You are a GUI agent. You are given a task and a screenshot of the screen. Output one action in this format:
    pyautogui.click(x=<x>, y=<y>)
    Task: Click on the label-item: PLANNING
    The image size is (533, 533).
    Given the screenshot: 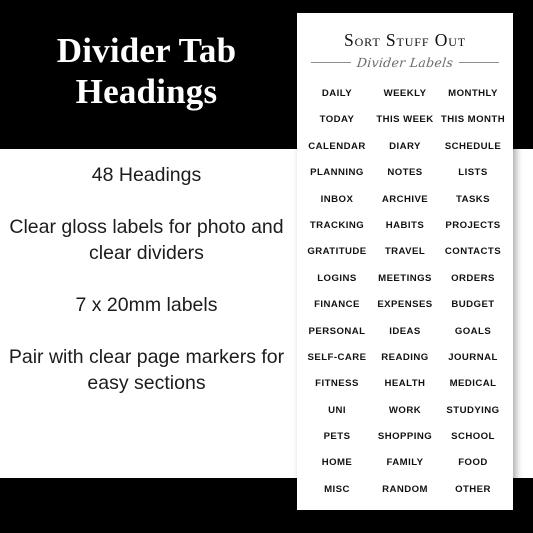 What is the action you would take?
    pyautogui.click(x=337, y=173)
    